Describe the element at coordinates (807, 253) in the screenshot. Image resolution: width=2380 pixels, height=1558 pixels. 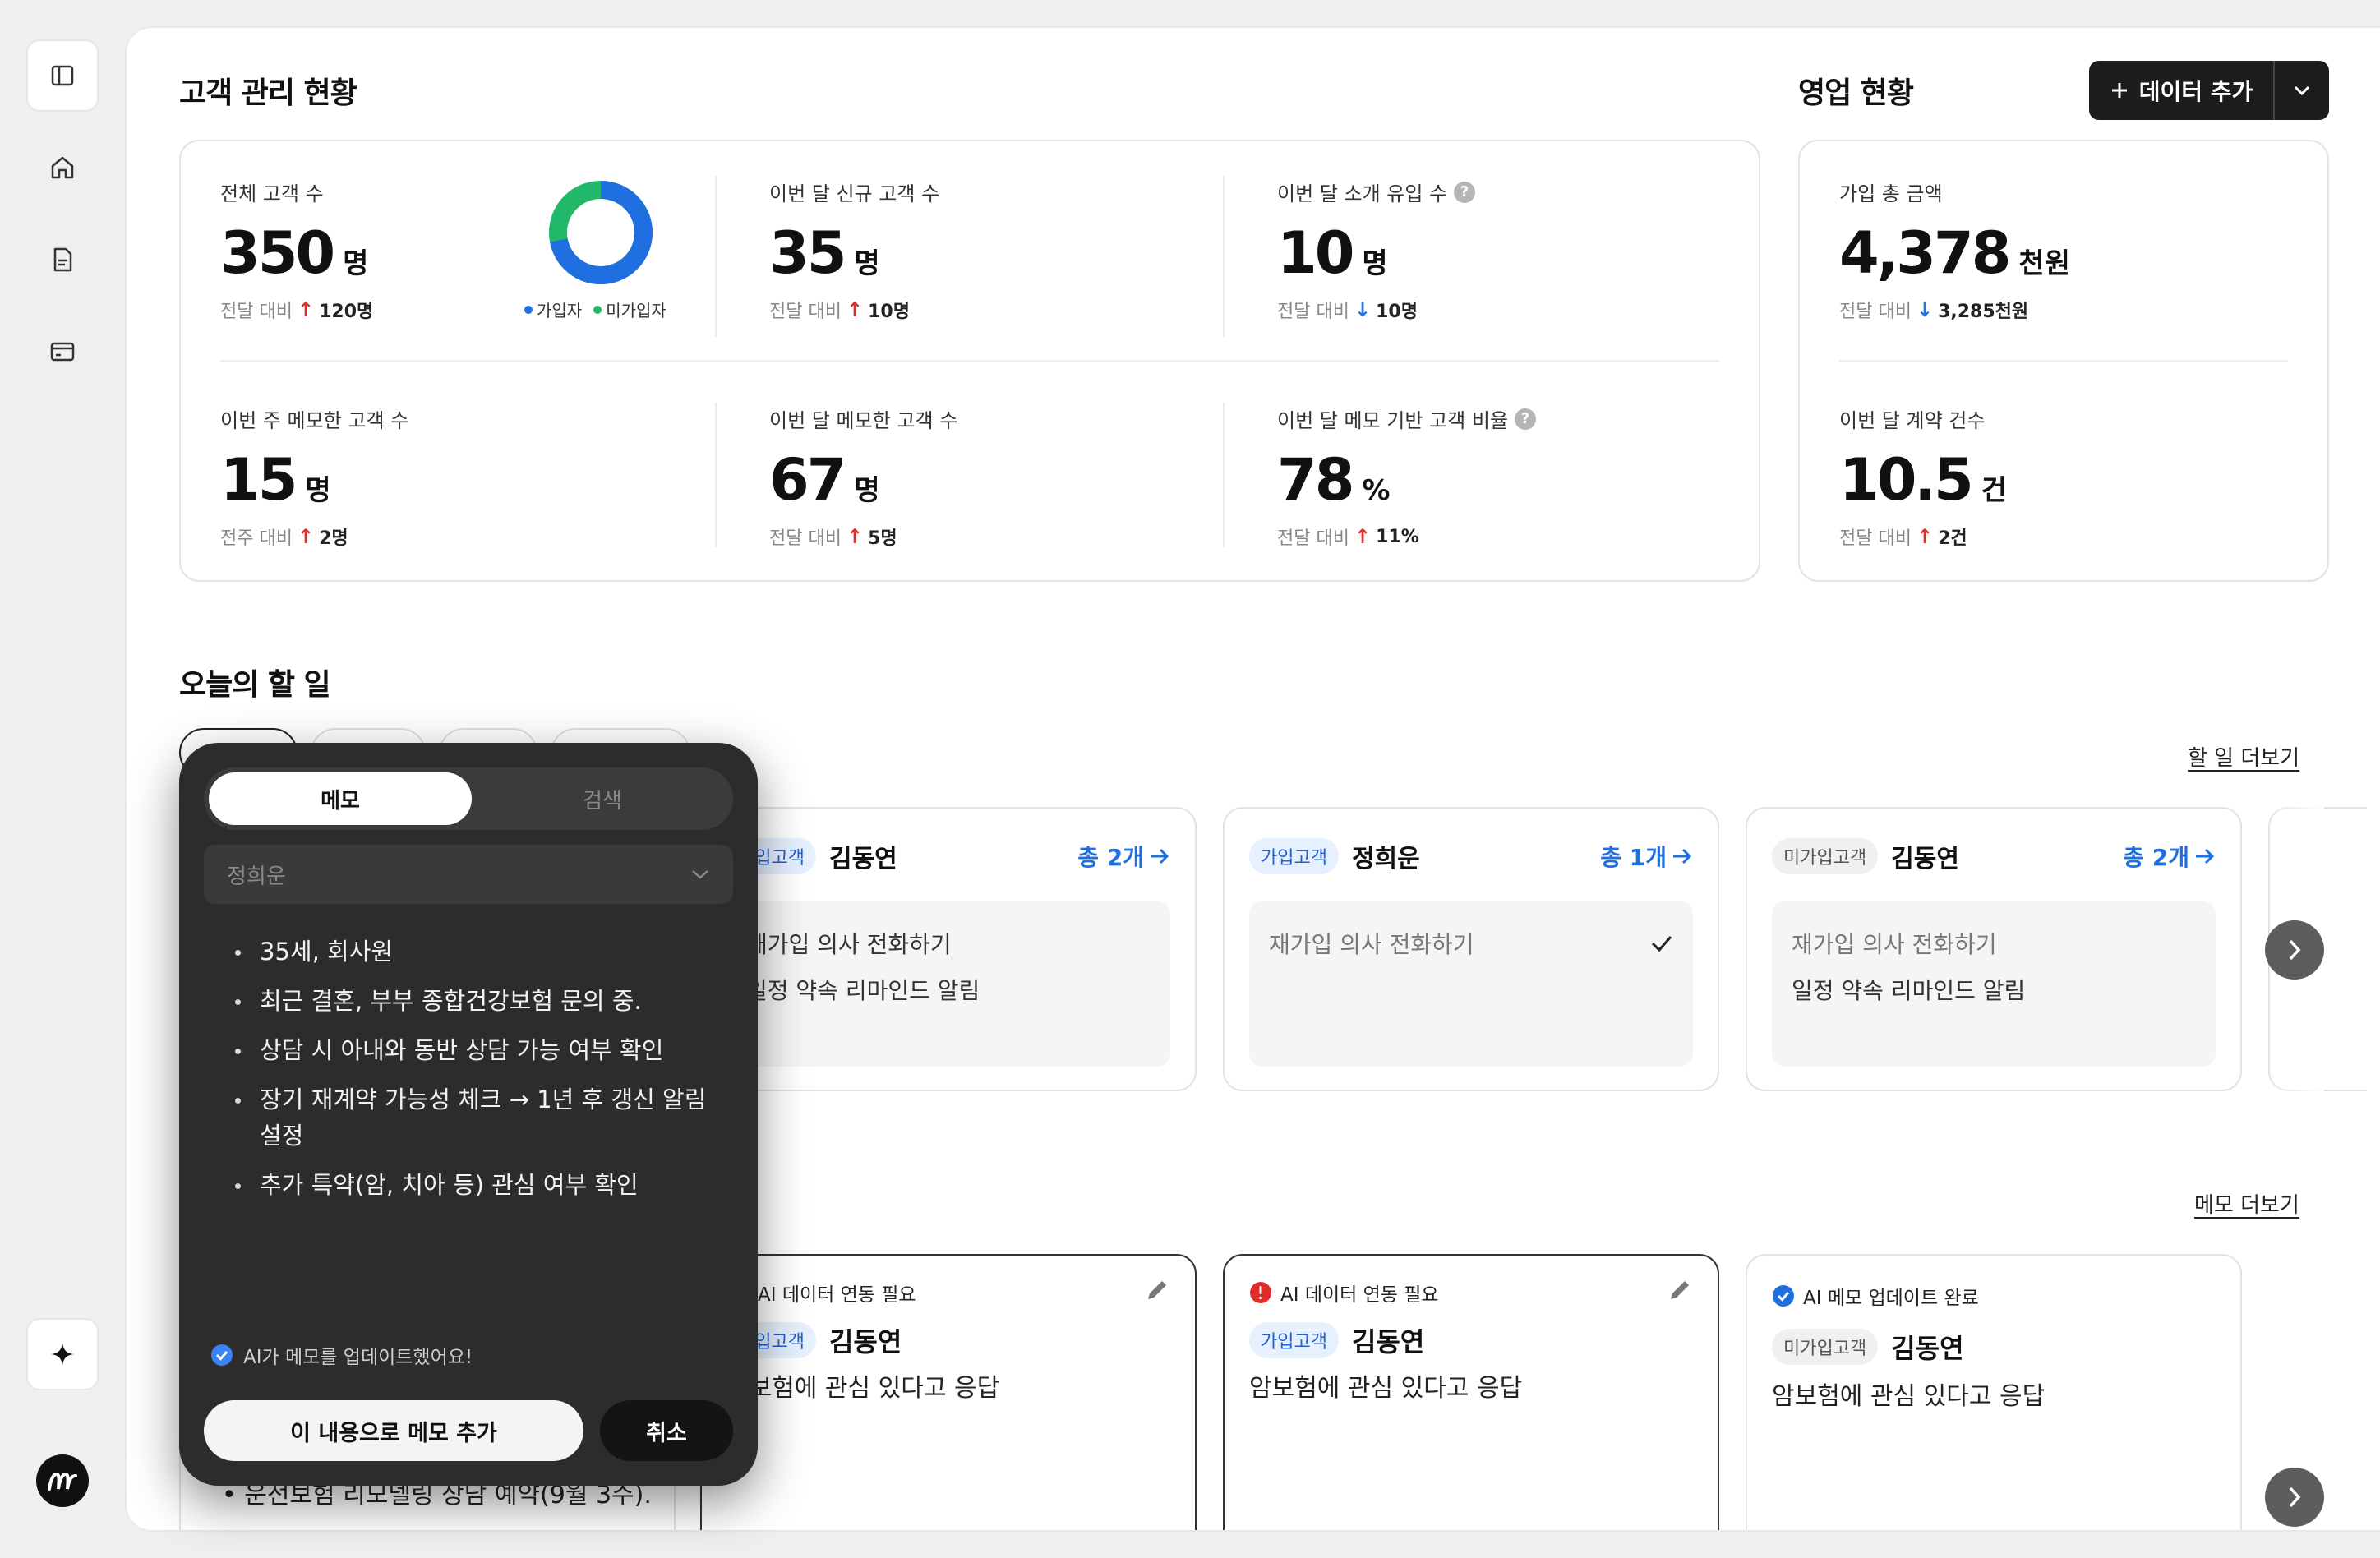
I see `stat-value: 35` at that location.